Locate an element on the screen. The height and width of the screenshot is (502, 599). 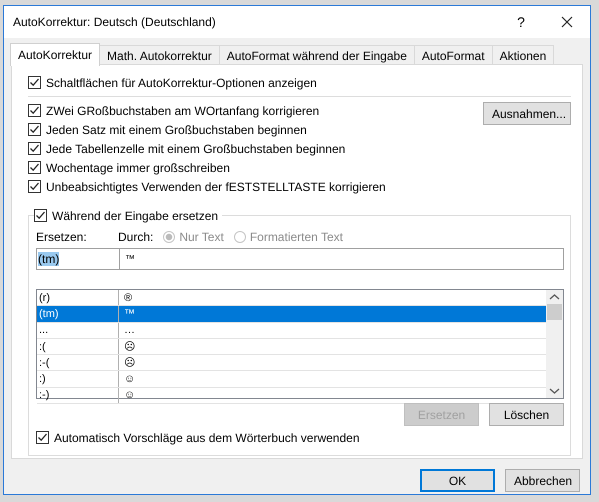
checkbox-label: Automatisch Vorschläge aus dem Wörterbuch verwenden is located at coordinates (207, 437).